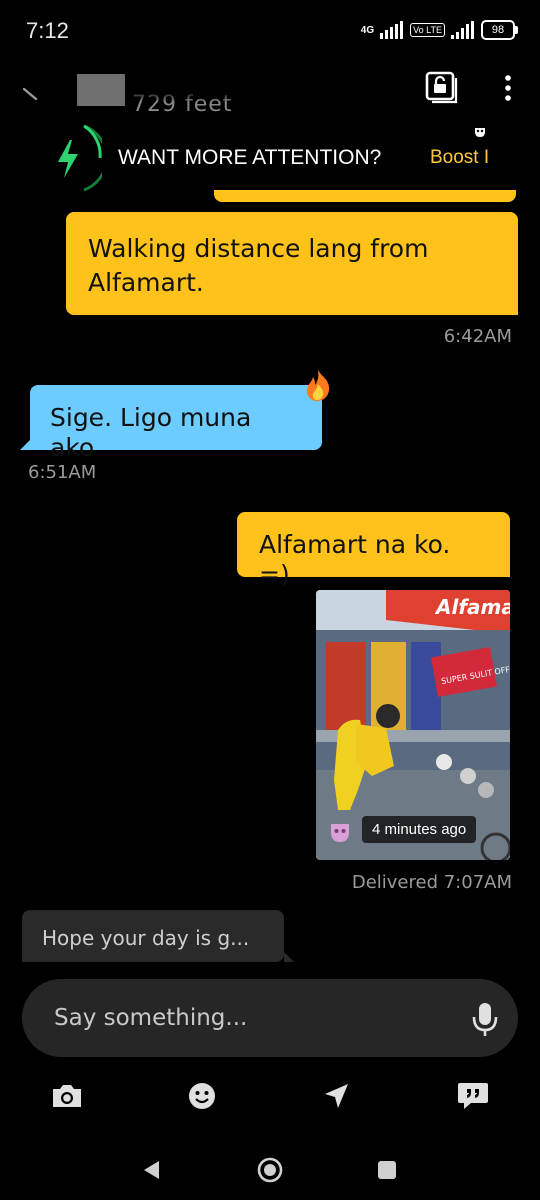 The width and height of the screenshot is (540, 1200). What do you see at coordinates (250, 157) in the screenshot?
I see `boost-title: WANT MORE ATTENTION?` at bounding box center [250, 157].